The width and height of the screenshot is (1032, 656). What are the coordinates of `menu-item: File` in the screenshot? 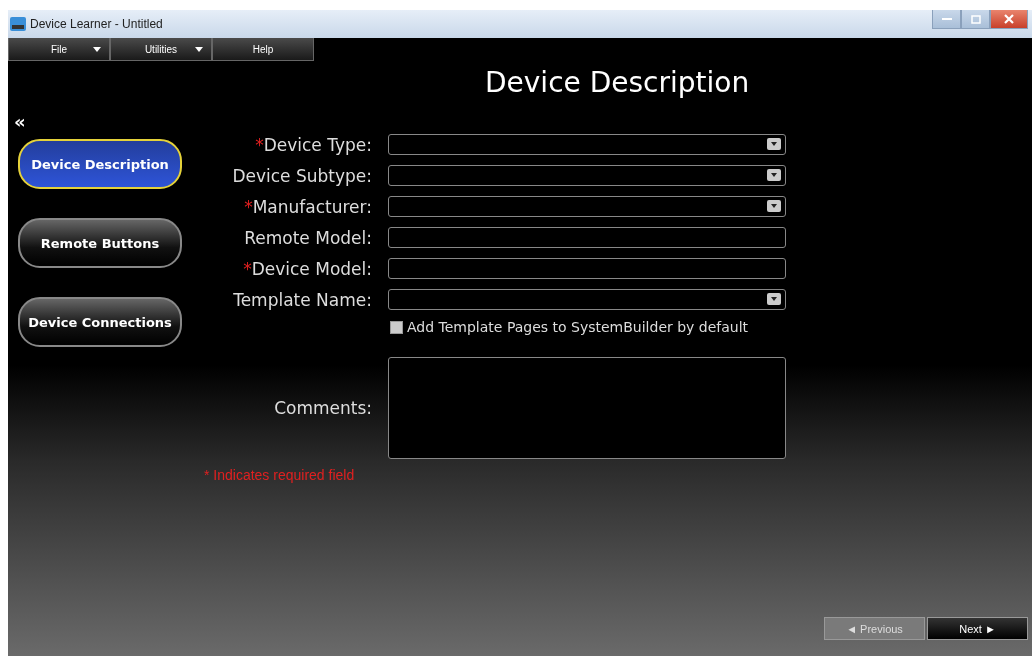 It's located at (59, 49).